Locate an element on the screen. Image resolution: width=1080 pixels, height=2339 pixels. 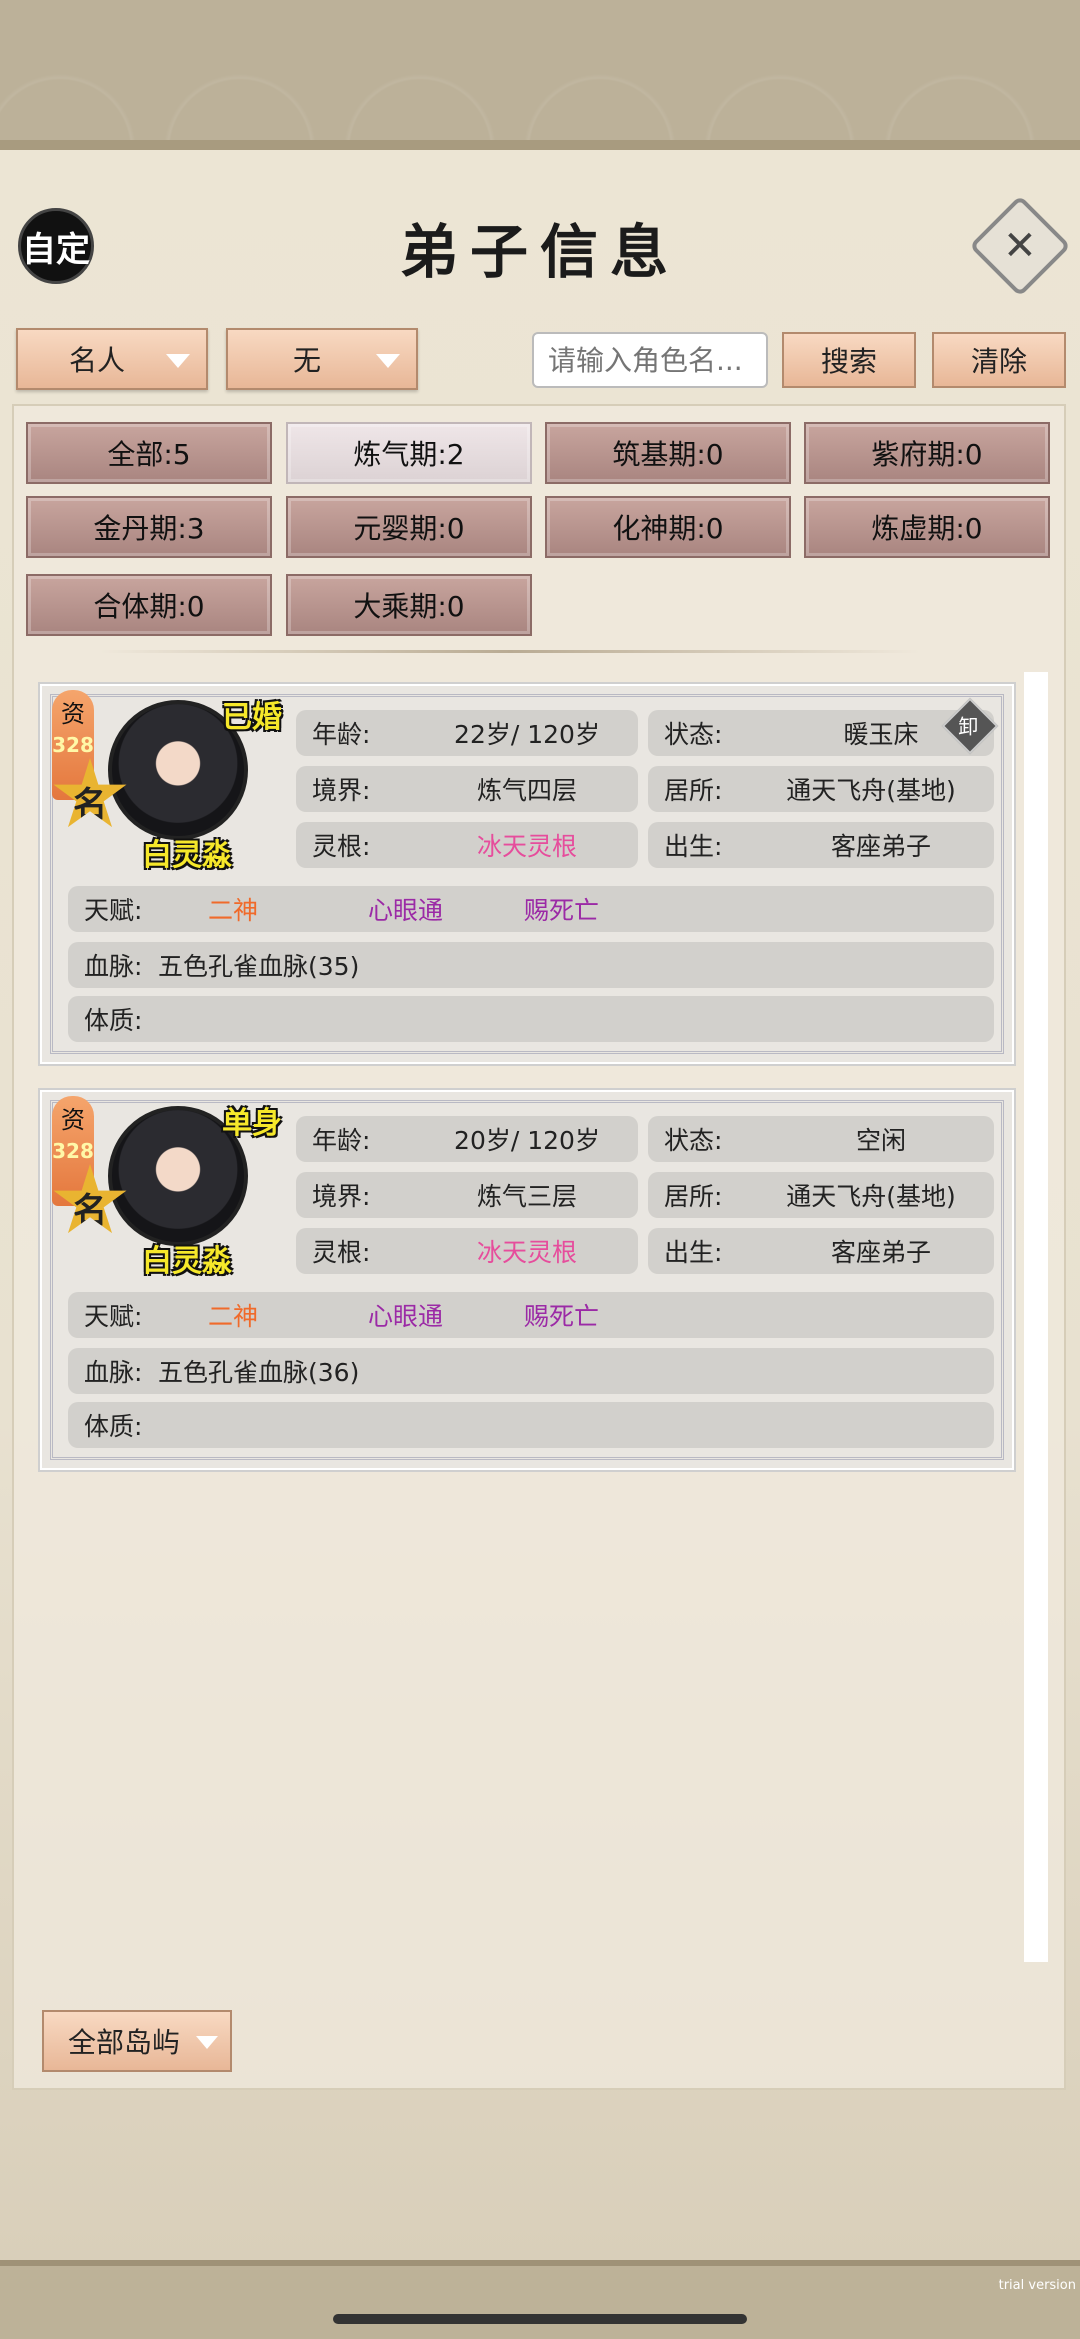
realm-field: 境界: 炼气三层 is located at coordinates (467, 1195).